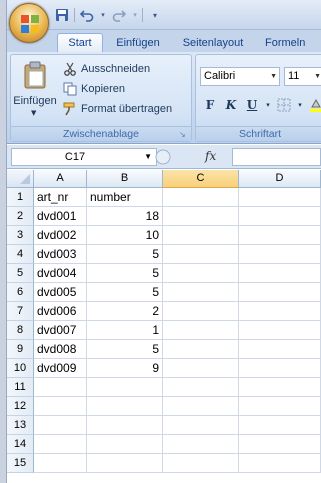 Image resolution: width=321 pixels, height=483 pixels. Describe the element at coordinates (280, 254) in the screenshot. I see `cell-d4` at that location.